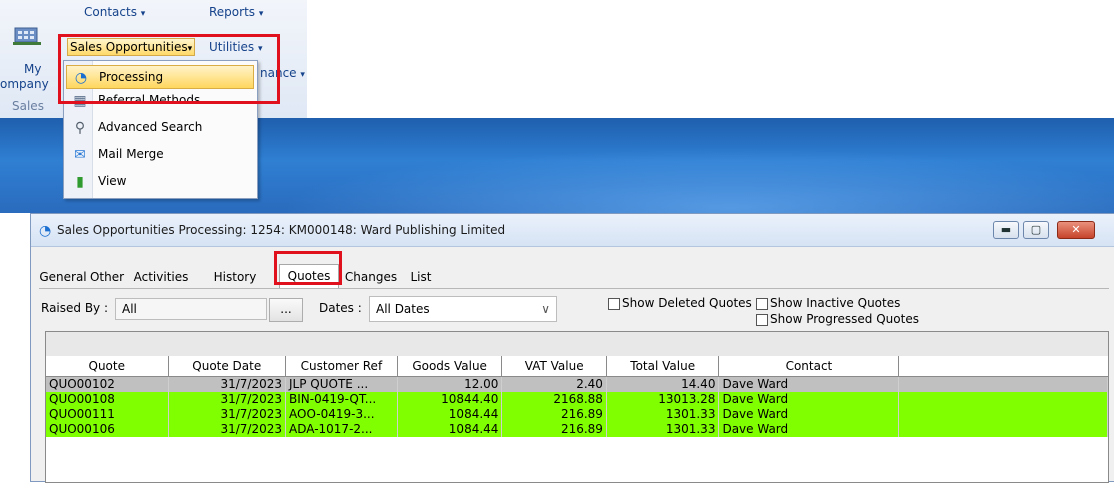 The height and width of the screenshot is (483, 1114). I want to click on minimize-button: ▬, so click(1006, 230).